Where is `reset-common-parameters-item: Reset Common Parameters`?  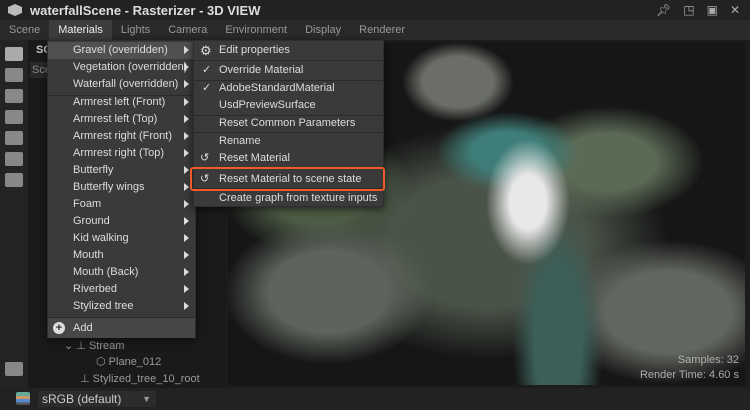 reset-common-parameters-item: Reset Common Parameters is located at coordinates (288, 123).